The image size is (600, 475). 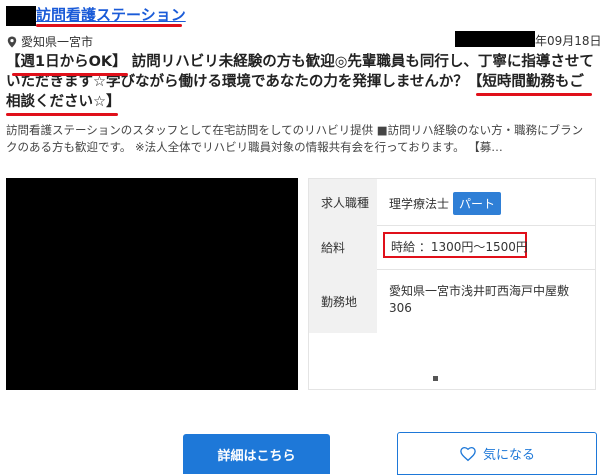 I want to click on info-label: 勤務地, so click(x=343, y=301).